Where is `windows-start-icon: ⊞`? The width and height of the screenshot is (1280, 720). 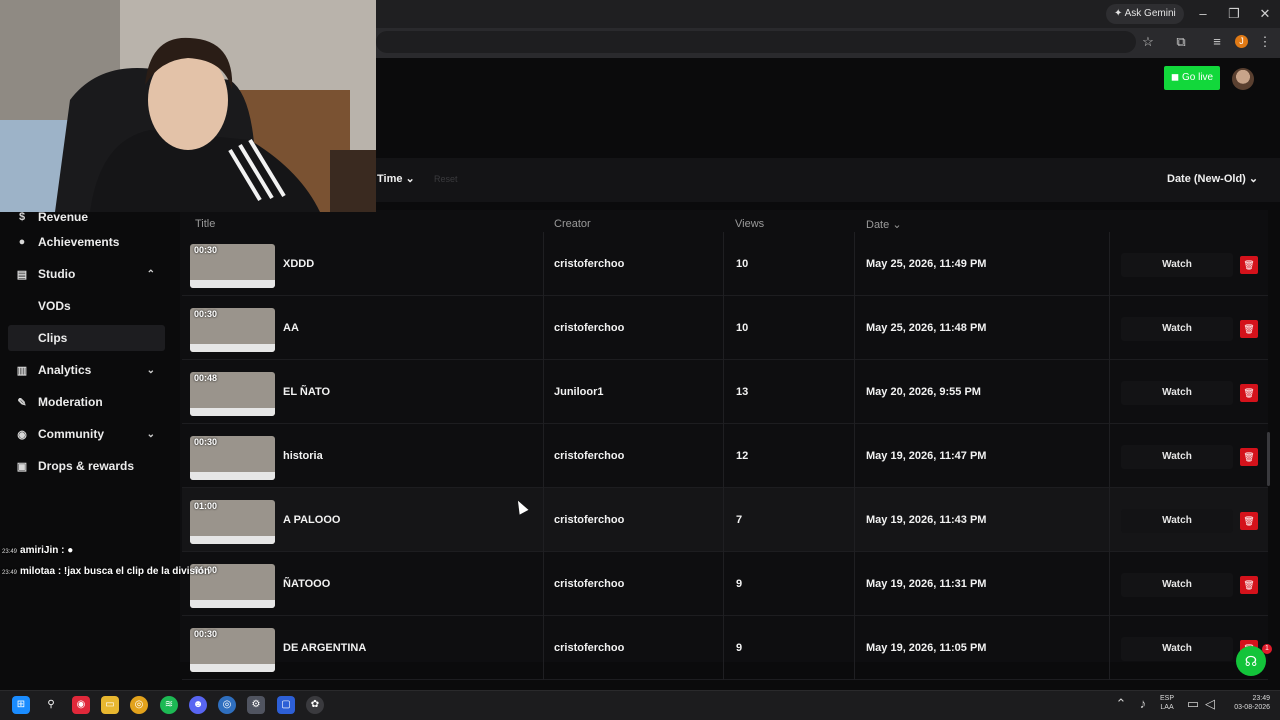 windows-start-icon: ⊞ is located at coordinates (21, 705).